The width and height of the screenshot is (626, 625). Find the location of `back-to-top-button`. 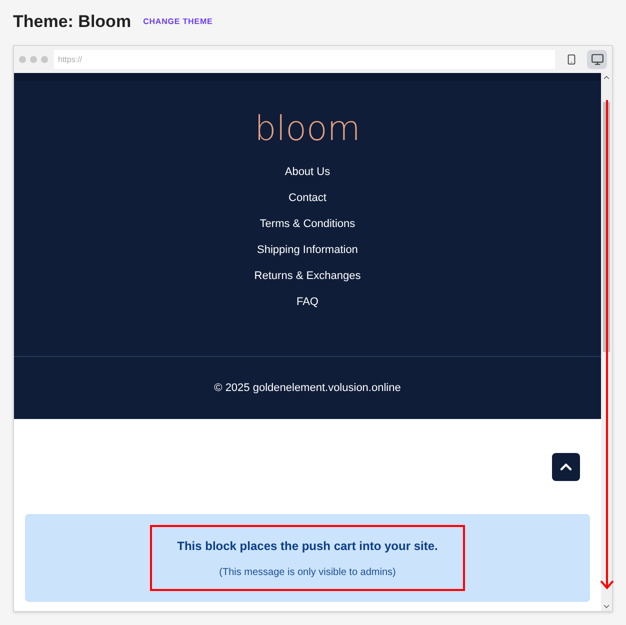

back-to-top-button is located at coordinates (566, 467).